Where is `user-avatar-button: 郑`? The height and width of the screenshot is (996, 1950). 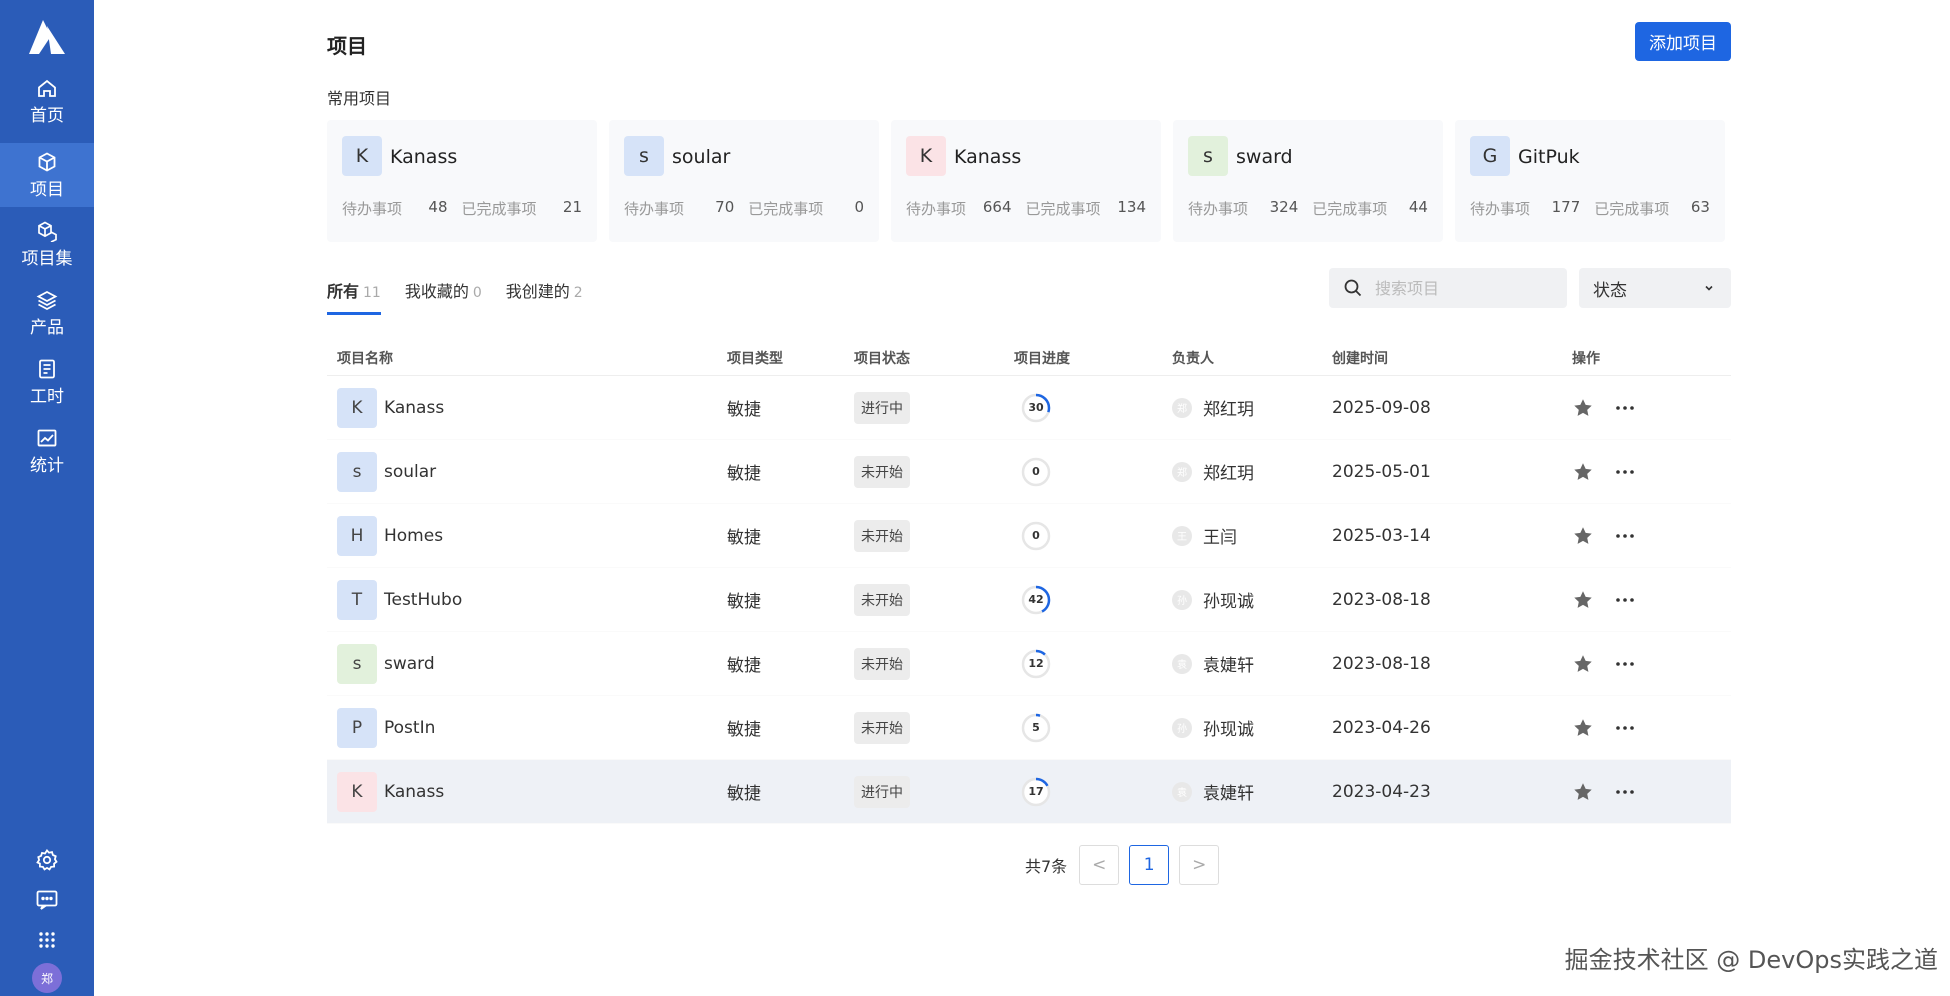
user-avatar-button: 郑 is located at coordinates (47, 978).